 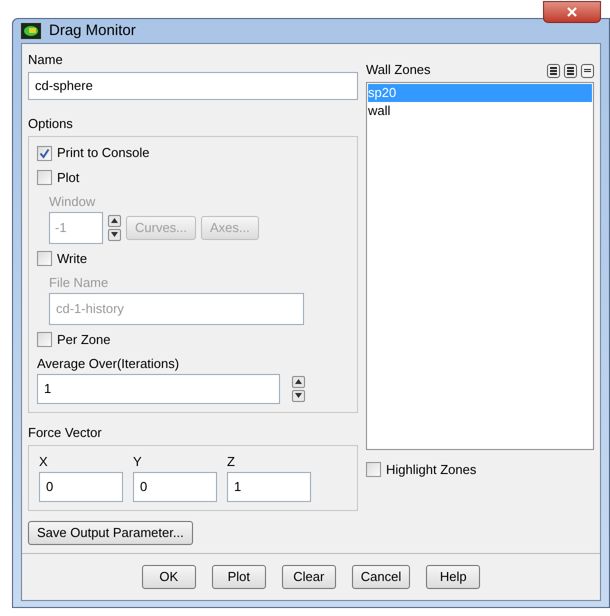 I want to click on dialog-button: Help, so click(x=453, y=577).